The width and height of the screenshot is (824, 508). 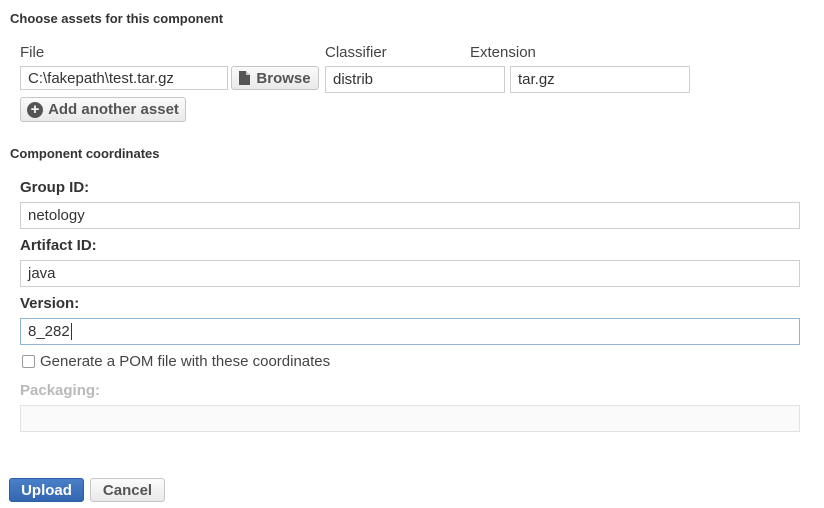 What do you see at coordinates (536, 79) in the screenshot?
I see `extension-value: tar.gz` at bounding box center [536, 79].